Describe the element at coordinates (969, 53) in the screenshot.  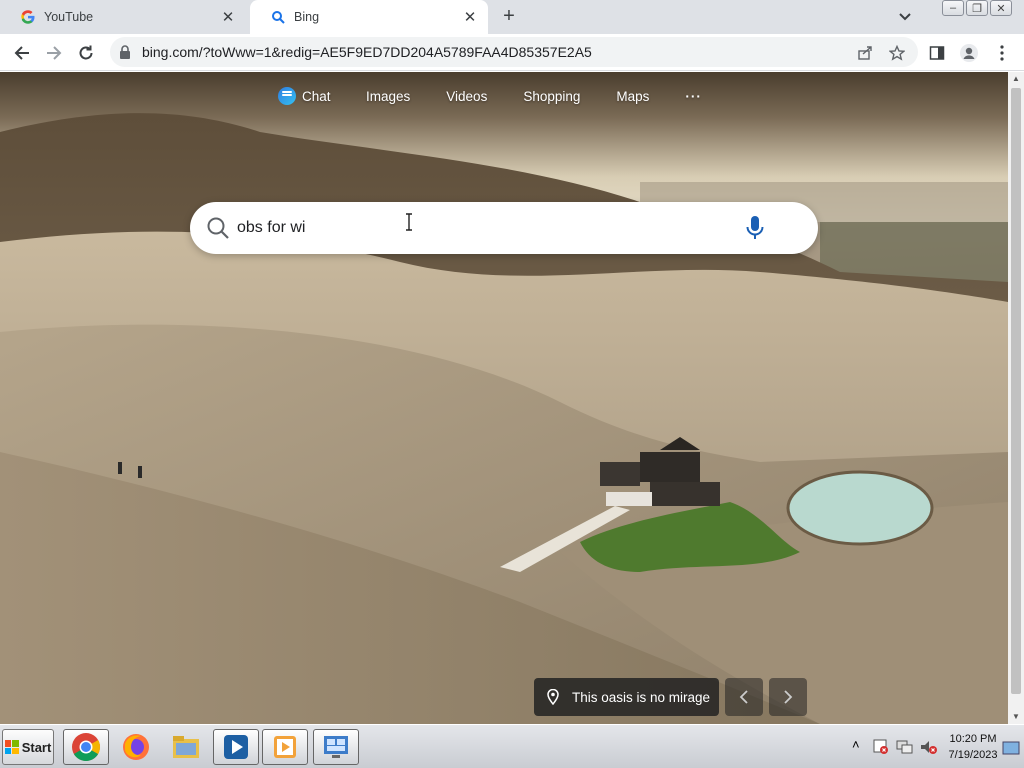
I see `profile-avatar-icon` at that location.